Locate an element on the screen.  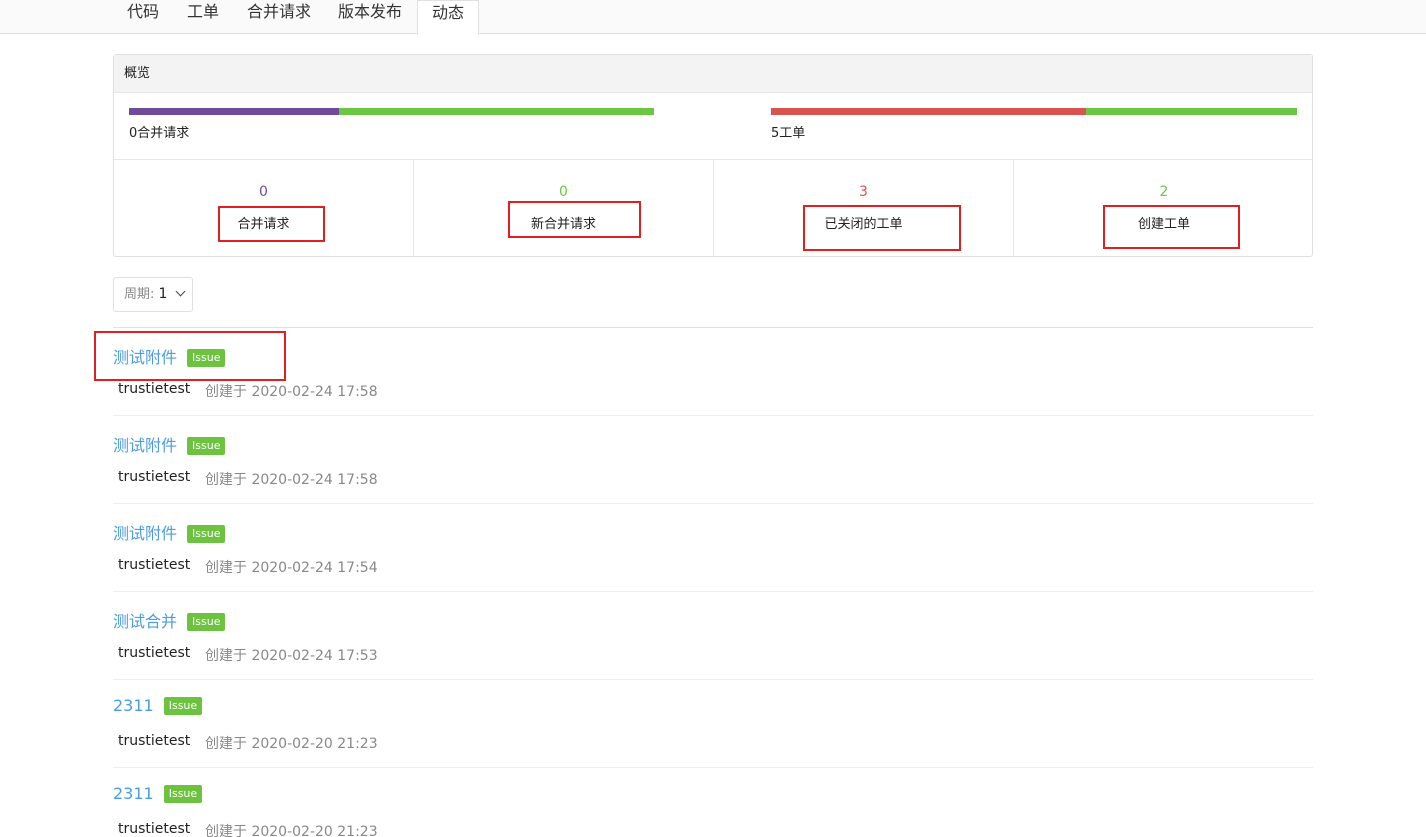
merge-bar-segment-merged is located at coordinates (496, 111).